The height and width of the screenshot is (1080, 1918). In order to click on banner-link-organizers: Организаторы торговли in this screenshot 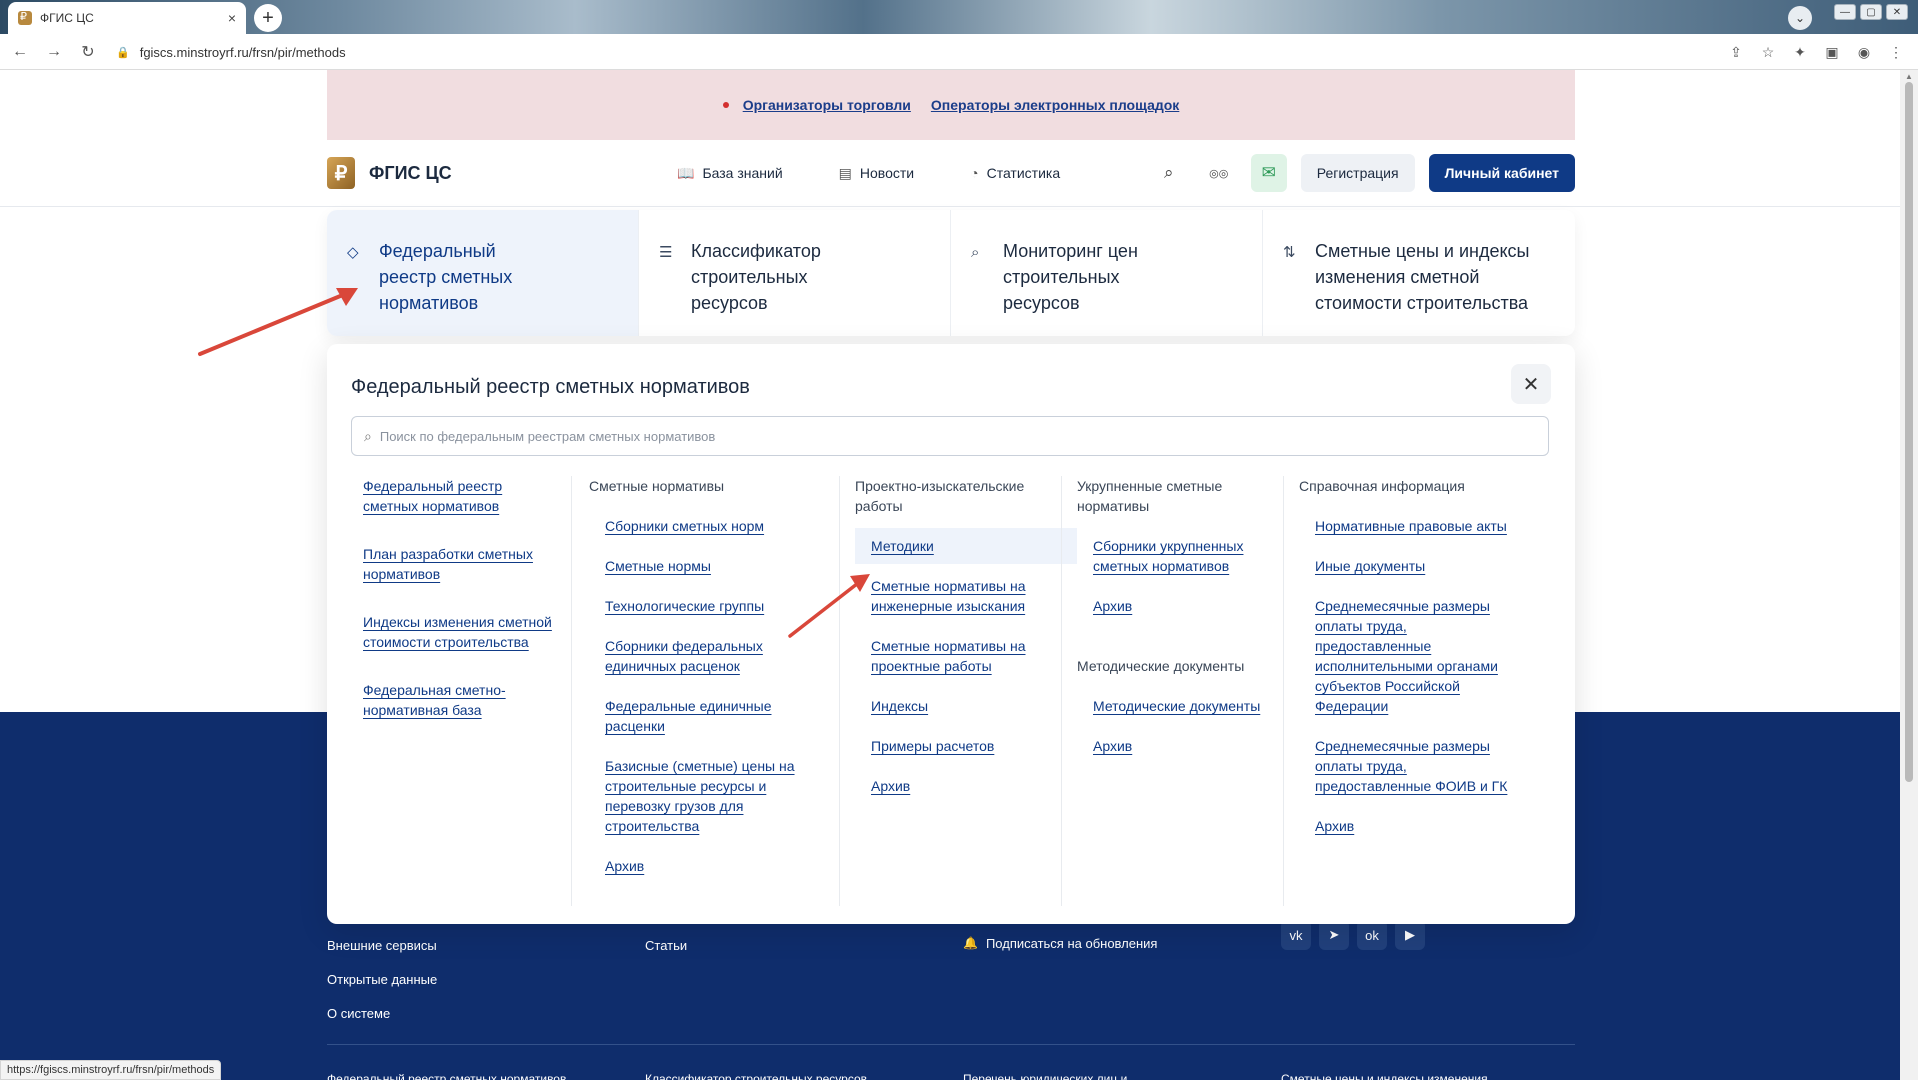, I will do `click(827, 105)`.